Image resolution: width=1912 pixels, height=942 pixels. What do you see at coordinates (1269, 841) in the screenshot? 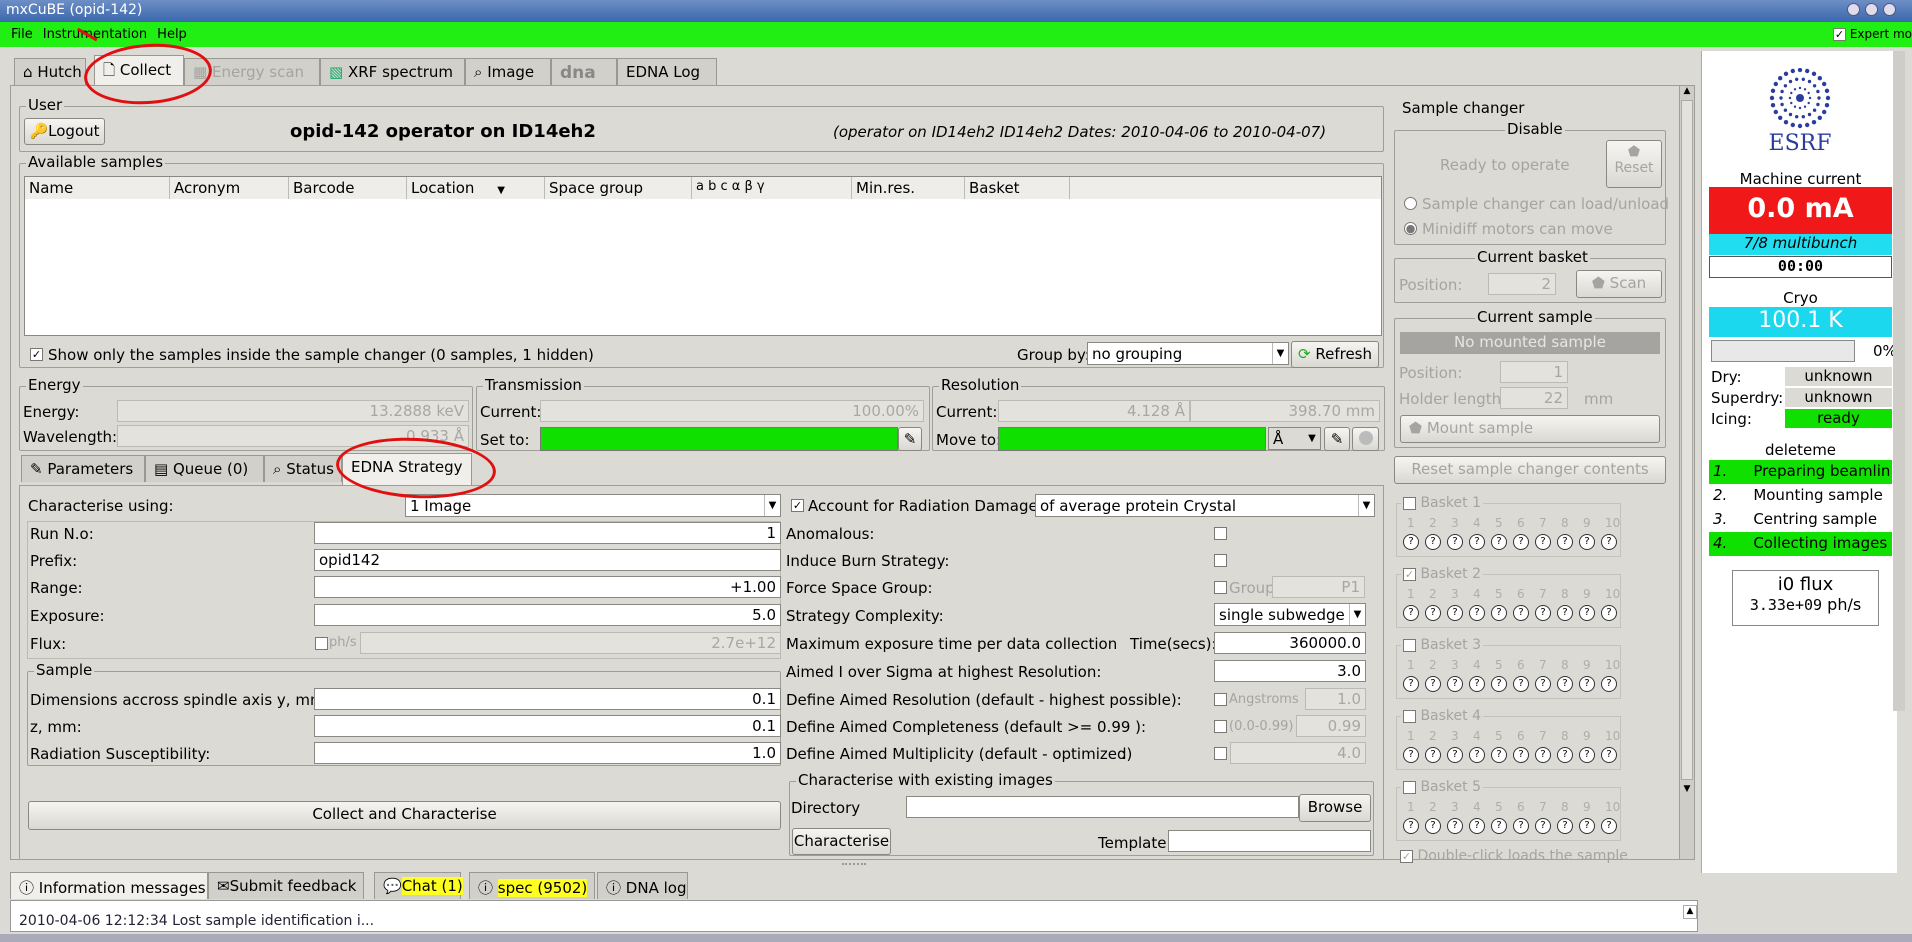
I see `template-input` at bounding box center [1269, 841].